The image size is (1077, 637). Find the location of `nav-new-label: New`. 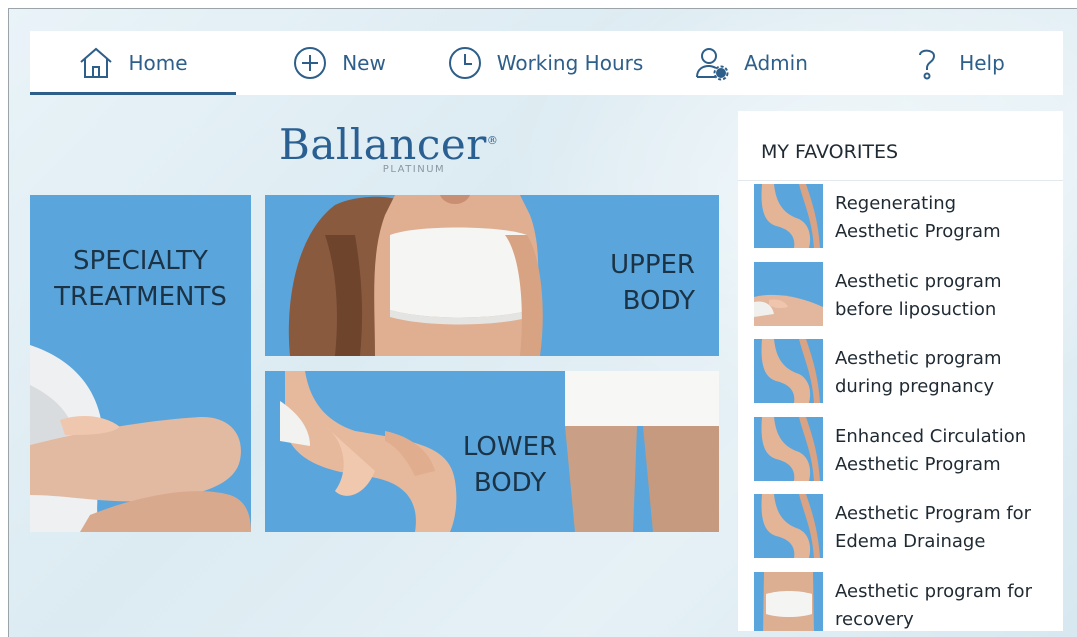

nav-new-label: New is located at coordinates (364, 63).